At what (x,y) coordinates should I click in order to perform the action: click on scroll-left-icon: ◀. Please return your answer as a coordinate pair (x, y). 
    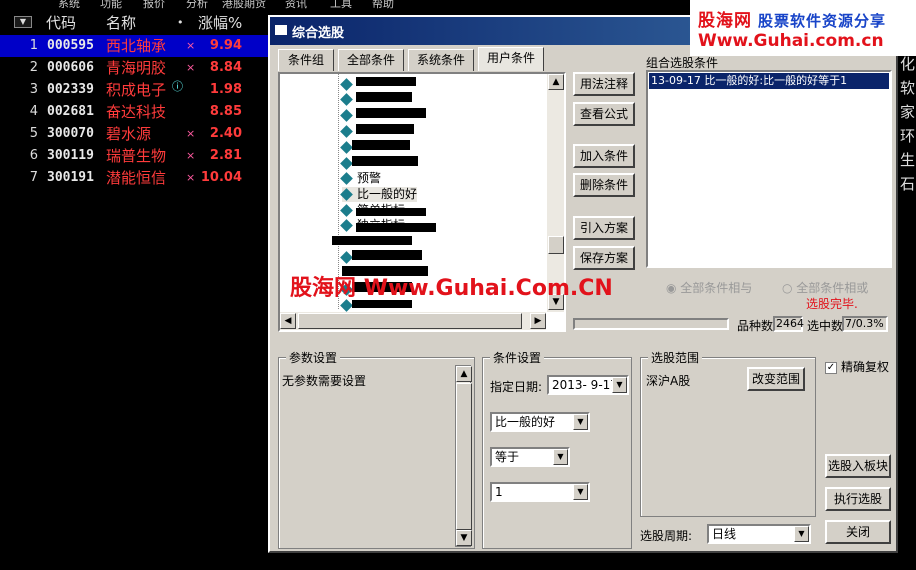
    Looking at the image, I should click on (288, 321).